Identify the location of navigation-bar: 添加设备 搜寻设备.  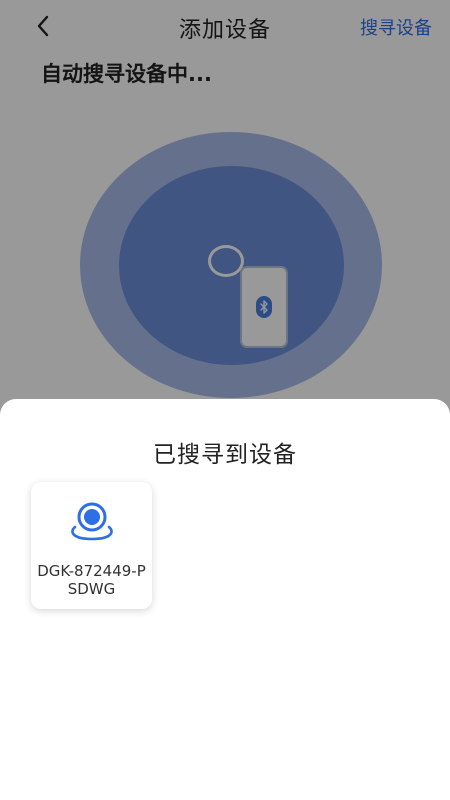
(225, 26).